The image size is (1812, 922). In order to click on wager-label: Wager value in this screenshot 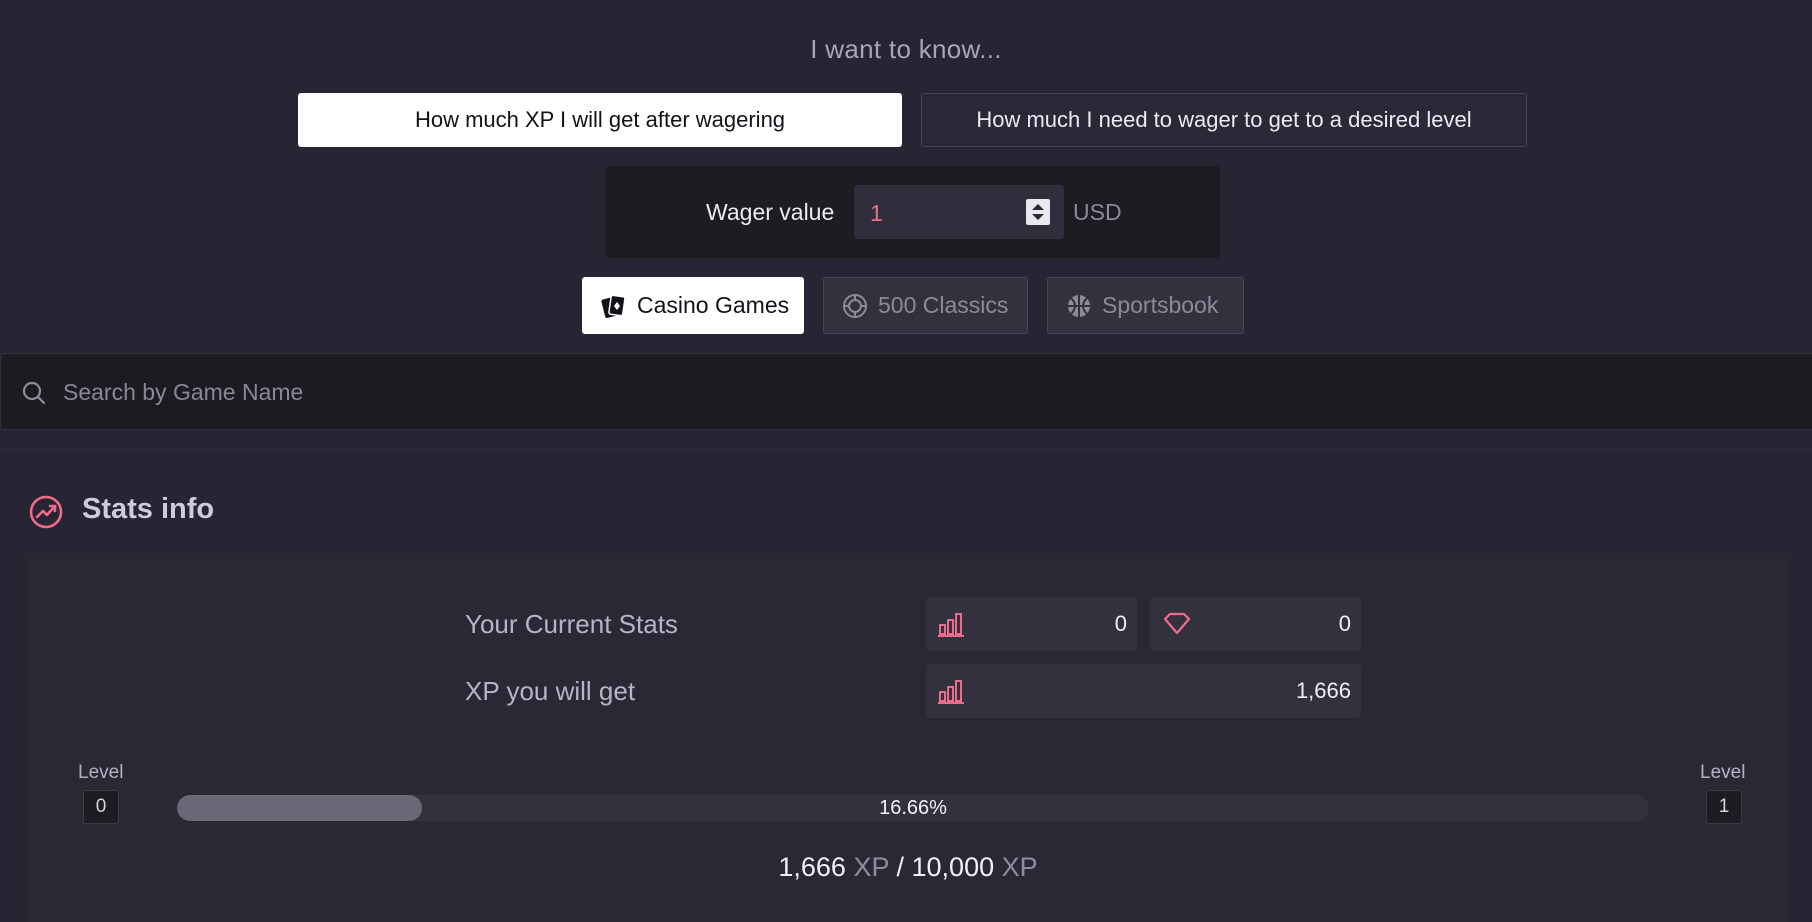, I will do `click(770, 211)`.